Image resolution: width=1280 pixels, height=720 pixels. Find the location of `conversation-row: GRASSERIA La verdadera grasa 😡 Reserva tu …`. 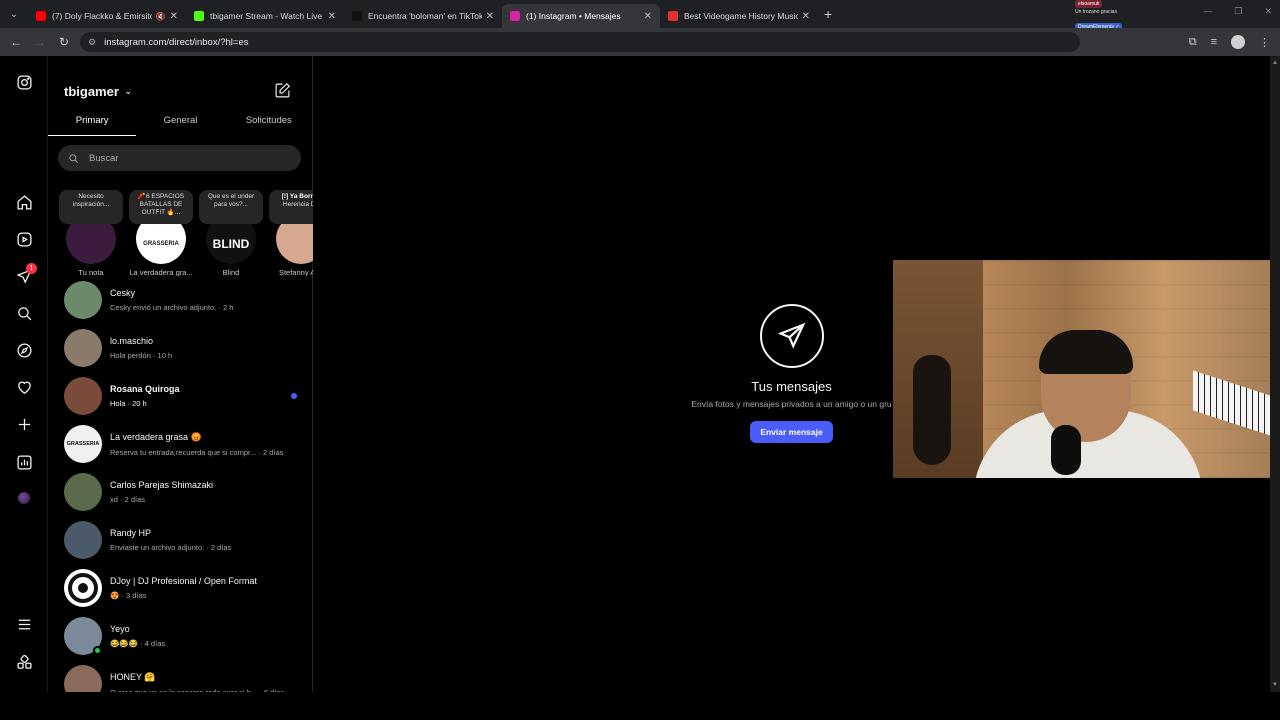

conversation-row: GRASSERIA La verdadera grasa 😡 Reserva tu … is located at coordinates (180, 444).